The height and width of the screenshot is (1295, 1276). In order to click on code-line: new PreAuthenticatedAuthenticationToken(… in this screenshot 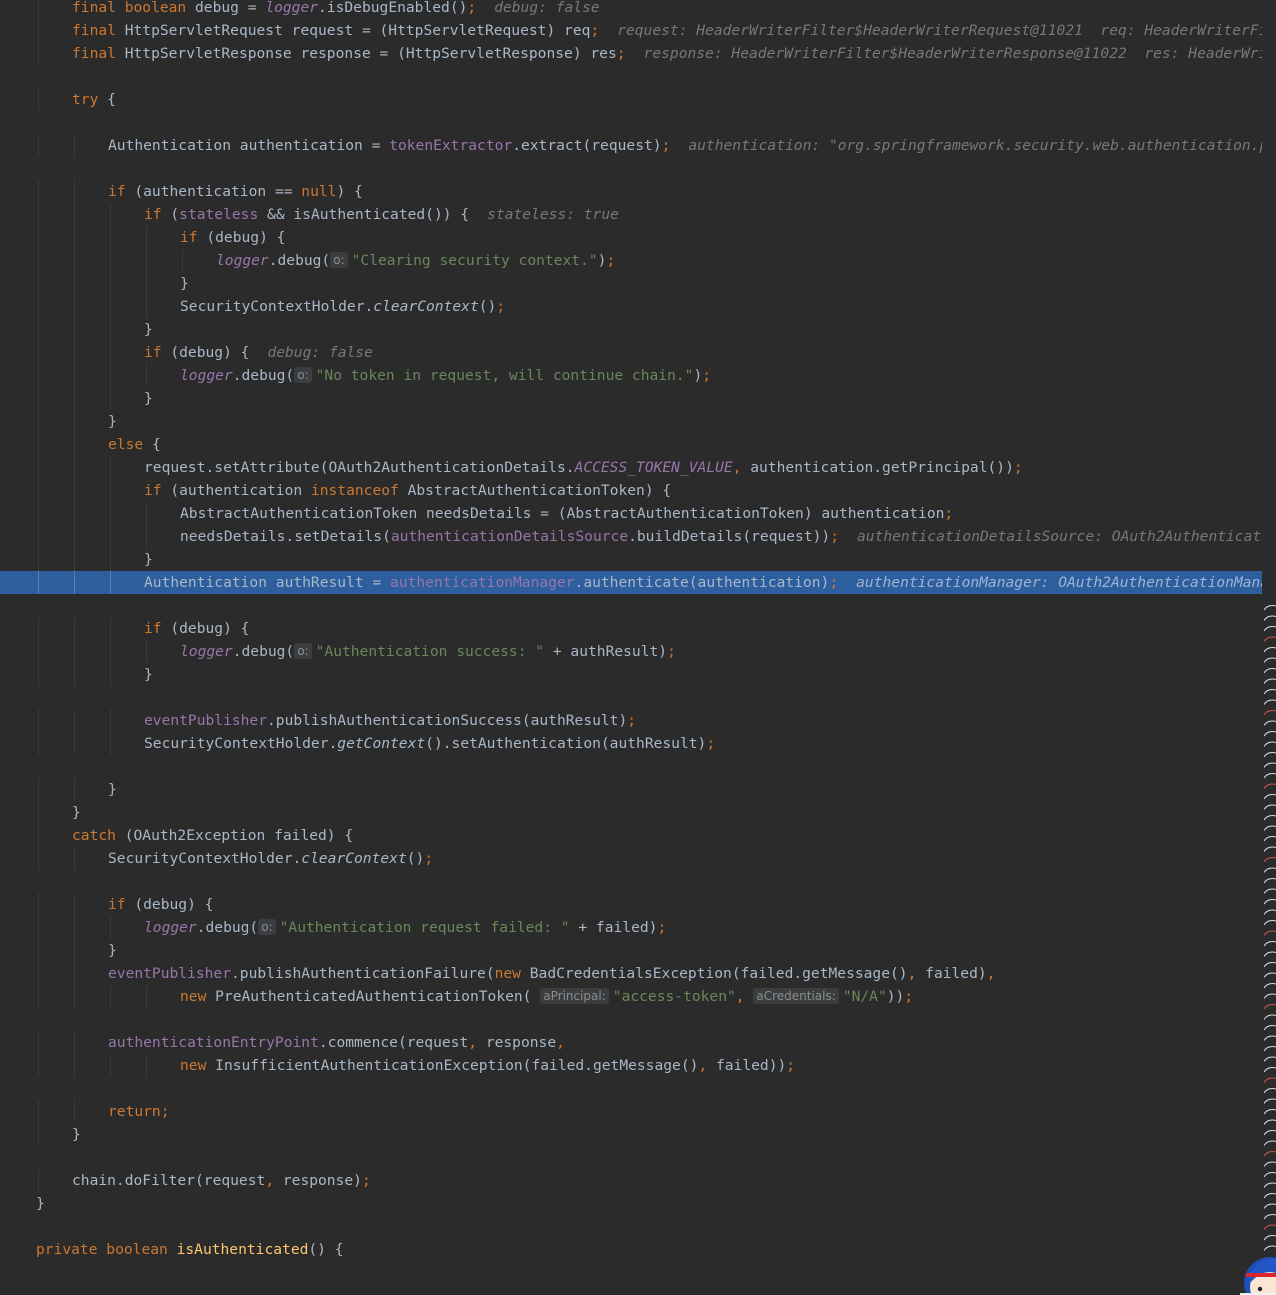, I will do `click(631, 996)`.